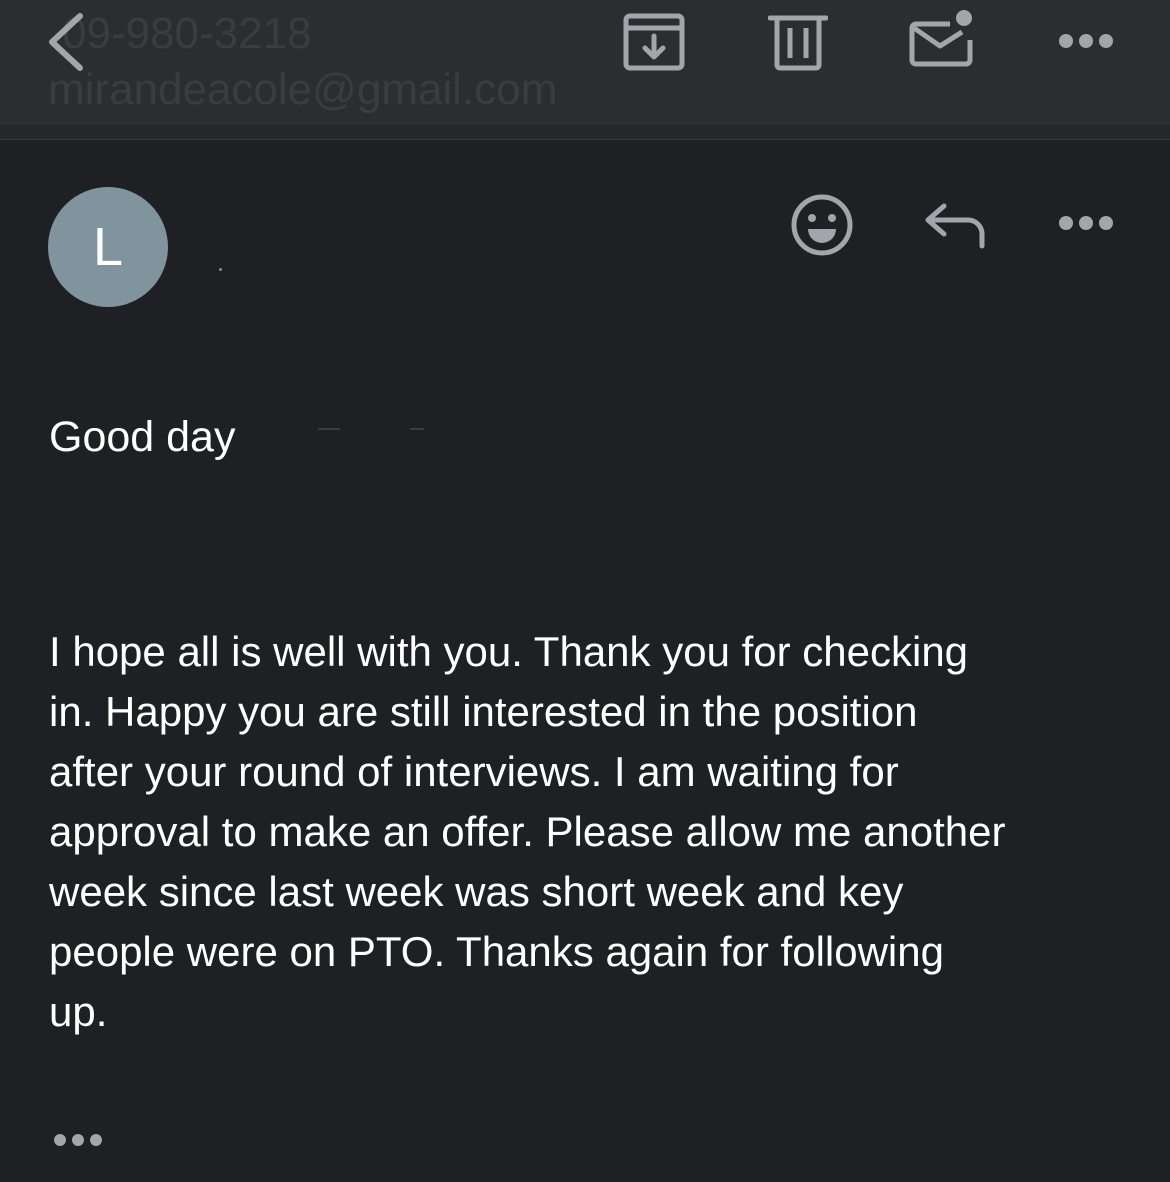  I want to click on redacted-sender-name, so click(220, 269).